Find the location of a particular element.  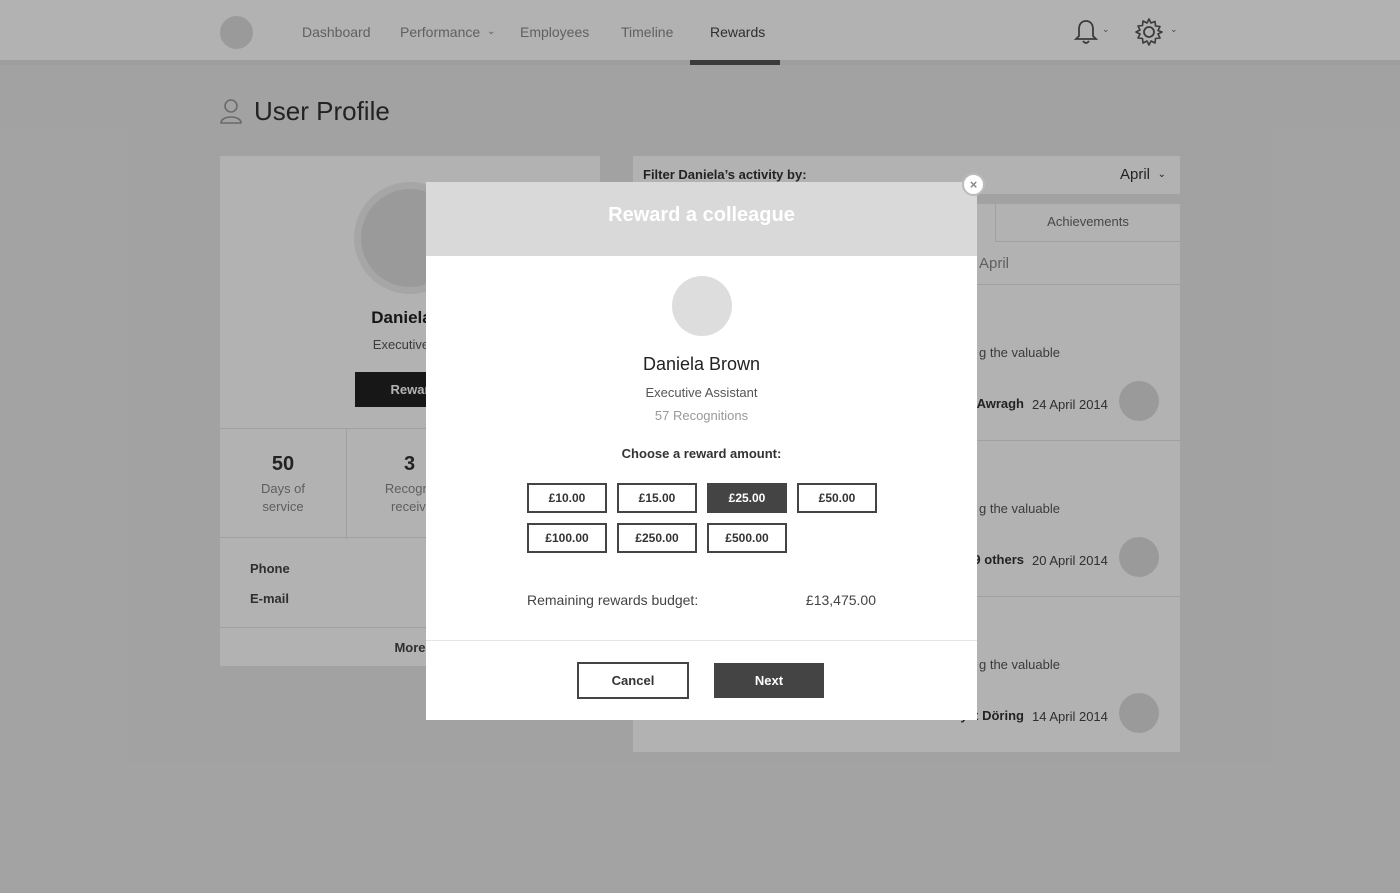

choose-amount-label: Choose a reward amount: is located at coordinates (701, 453).